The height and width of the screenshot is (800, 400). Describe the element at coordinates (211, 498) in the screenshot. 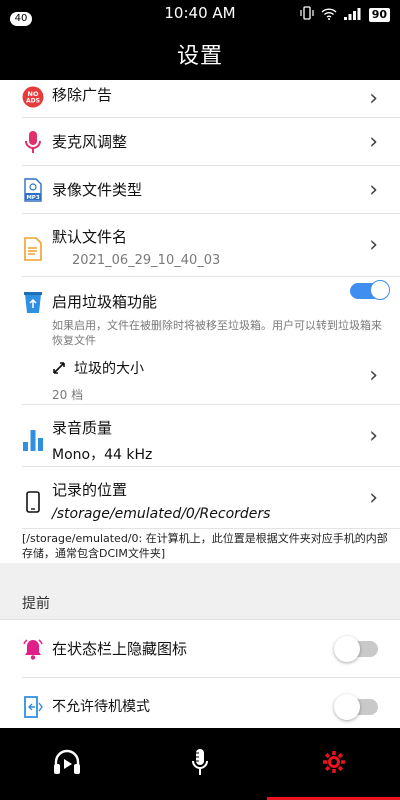

I see `setting-record-location: 记录的位置 /storage/emulated/0/Recorders ›` at that location.